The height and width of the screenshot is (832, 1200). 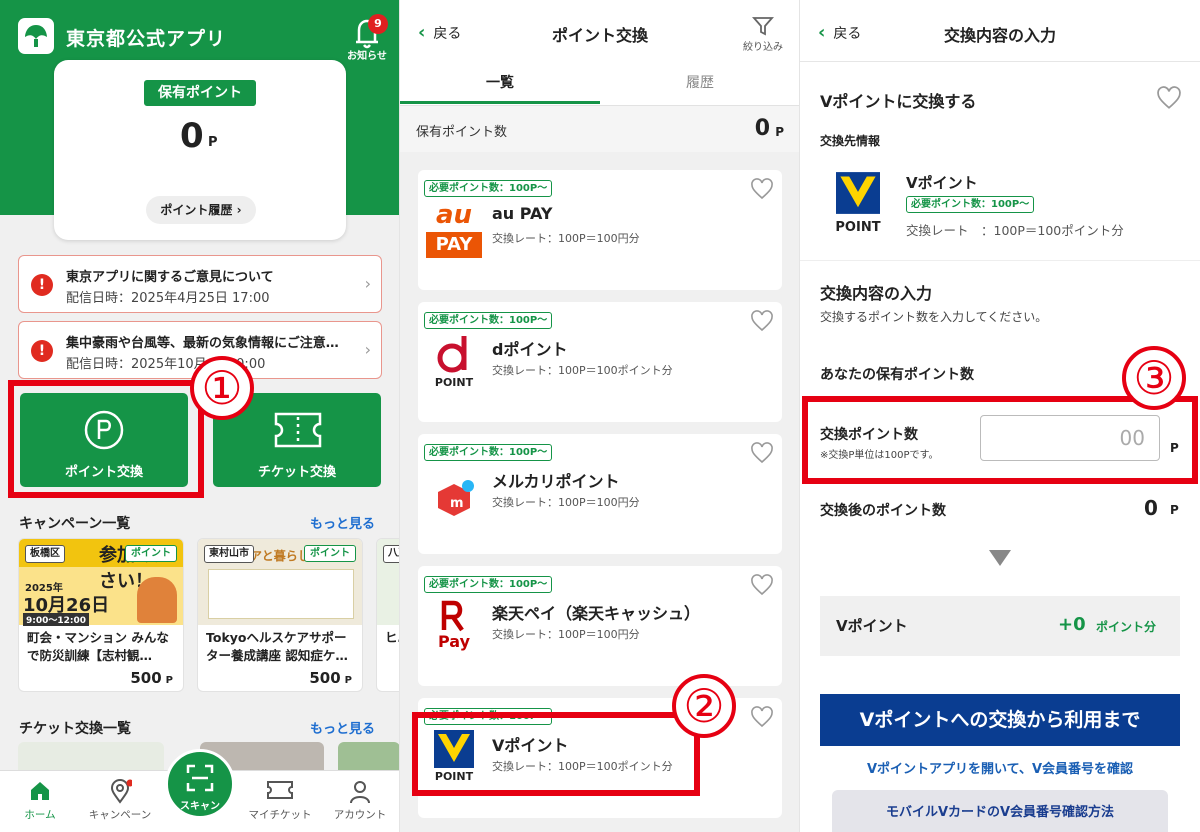 I want to click on v-point-label: Vポイント, so click(x=872, y=626).